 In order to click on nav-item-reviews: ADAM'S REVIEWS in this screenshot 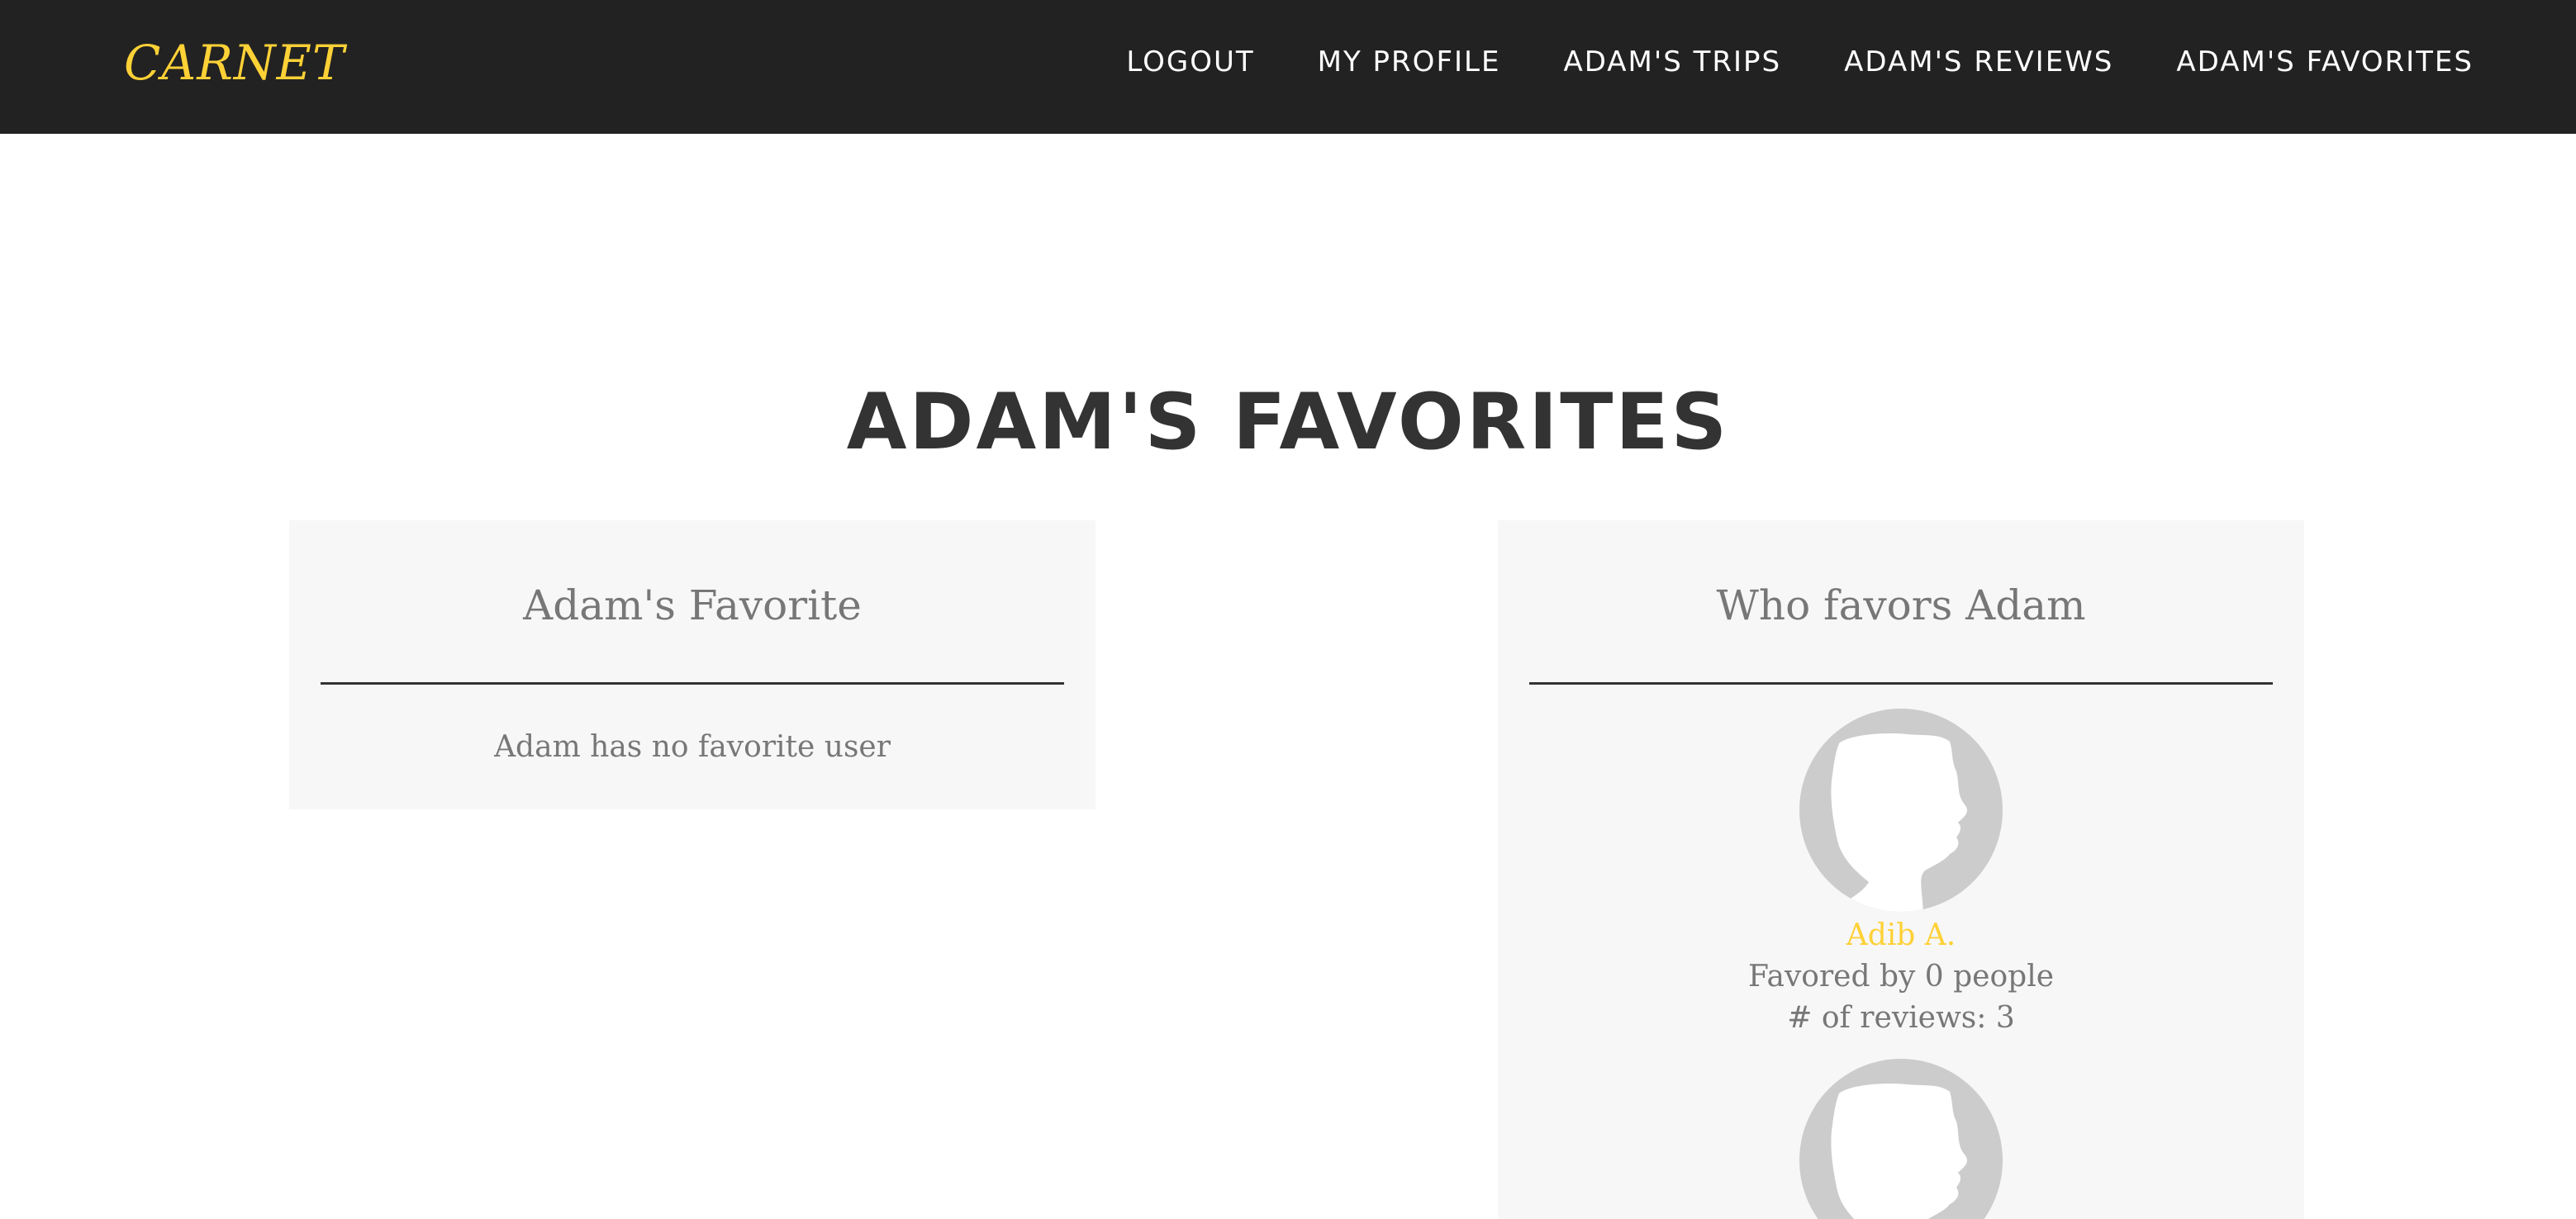, I will do `click(1979, 62)`.